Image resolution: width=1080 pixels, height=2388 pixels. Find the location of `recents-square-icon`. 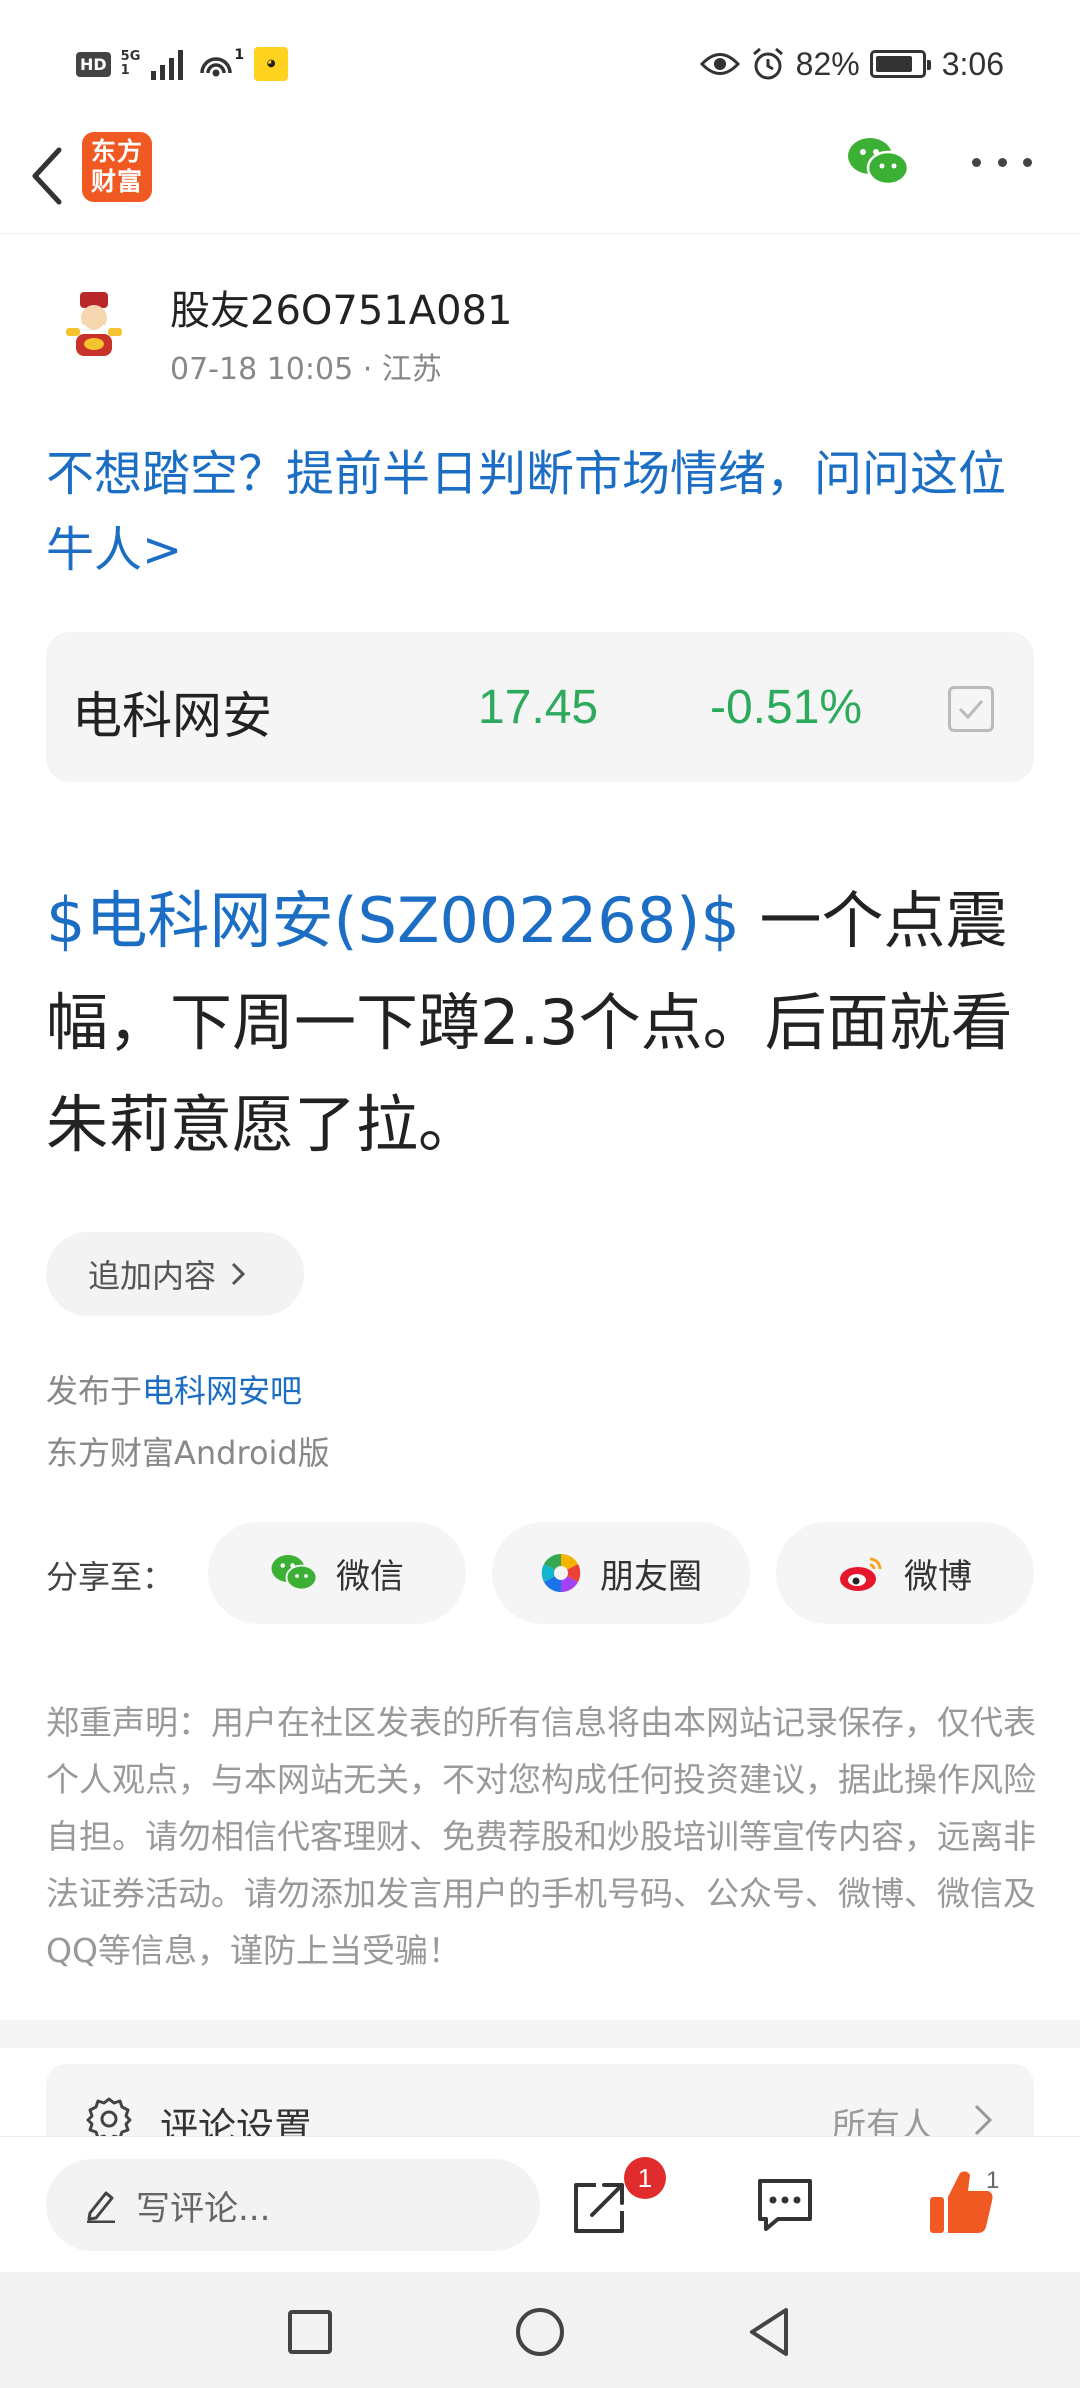

recents-square-icon is located at coordinates (310, 2332).